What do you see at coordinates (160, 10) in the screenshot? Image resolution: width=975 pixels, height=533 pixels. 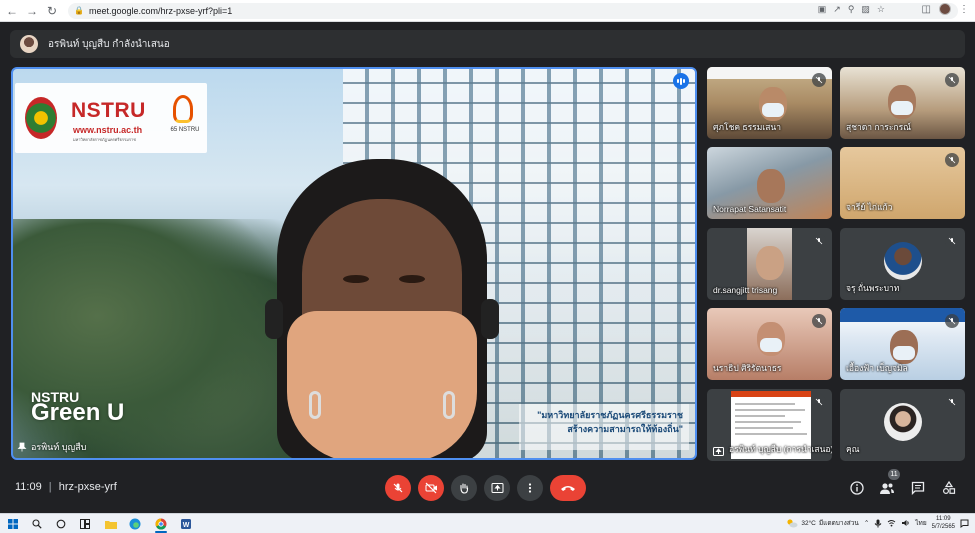 I see `address-bar-url: meet.google.com/hrz-pxse-yrf?pli=1` at bounding box center [160, 10].